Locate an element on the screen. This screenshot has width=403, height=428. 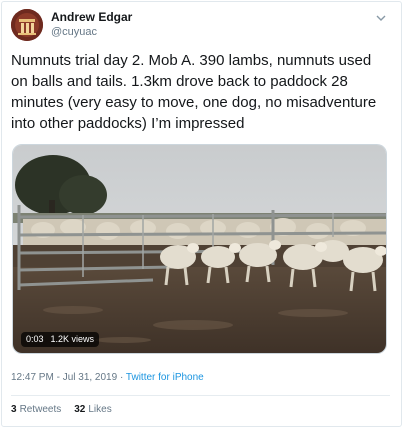
chevron-down-icon is located at coordinates (381, 18).